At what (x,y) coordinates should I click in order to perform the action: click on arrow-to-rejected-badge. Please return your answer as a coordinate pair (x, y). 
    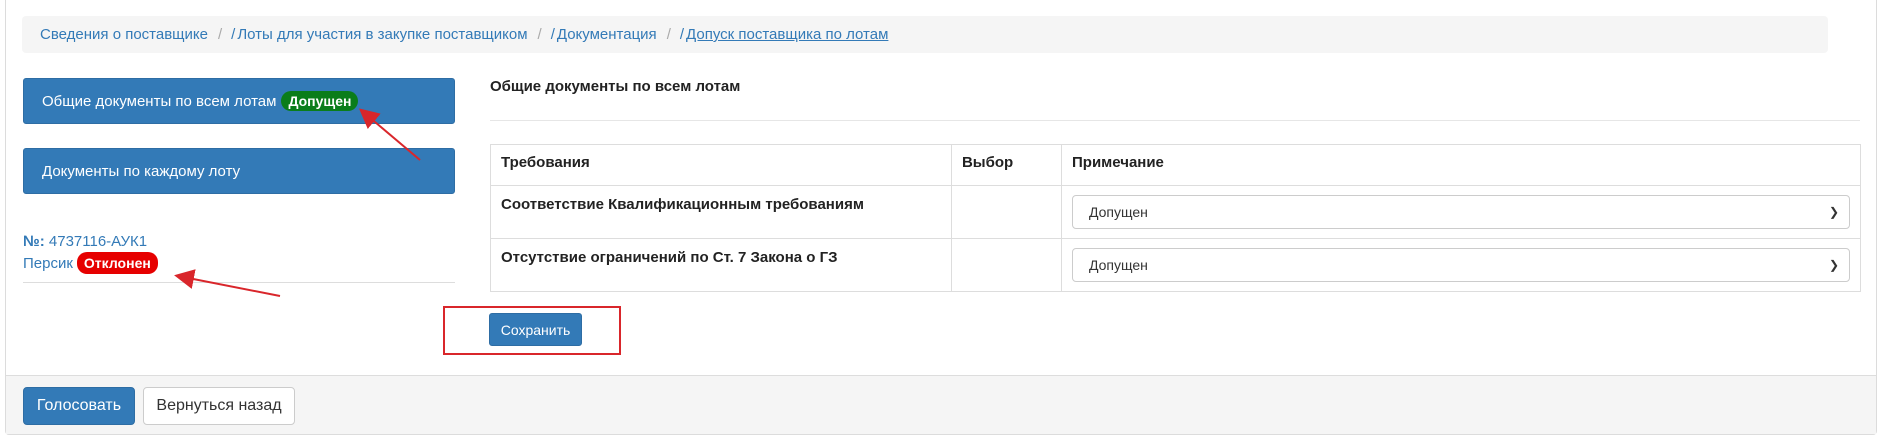
    Looking at the image, I should click on (227, 283).